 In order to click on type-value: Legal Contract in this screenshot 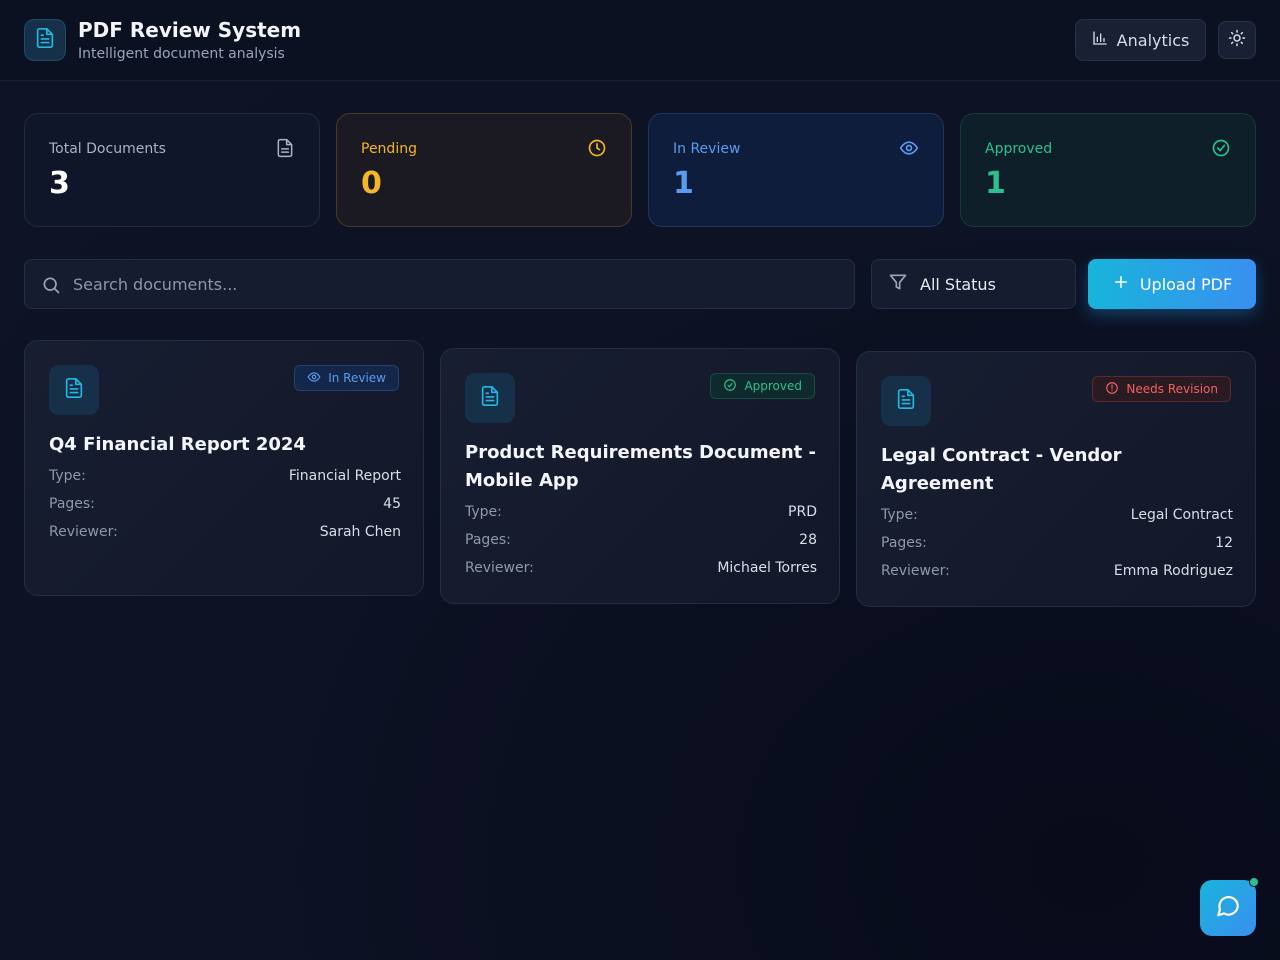, I will do `click(1181, 515)`.